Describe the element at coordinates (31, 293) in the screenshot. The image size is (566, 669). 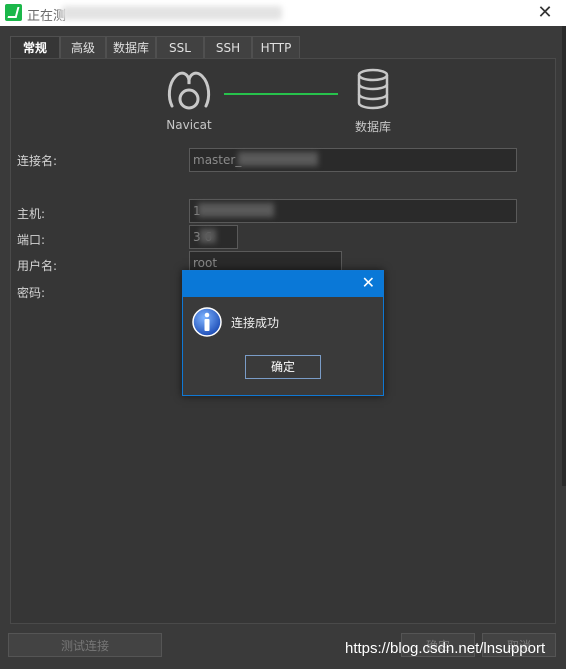
I see `password-label: 密码:` at that location.